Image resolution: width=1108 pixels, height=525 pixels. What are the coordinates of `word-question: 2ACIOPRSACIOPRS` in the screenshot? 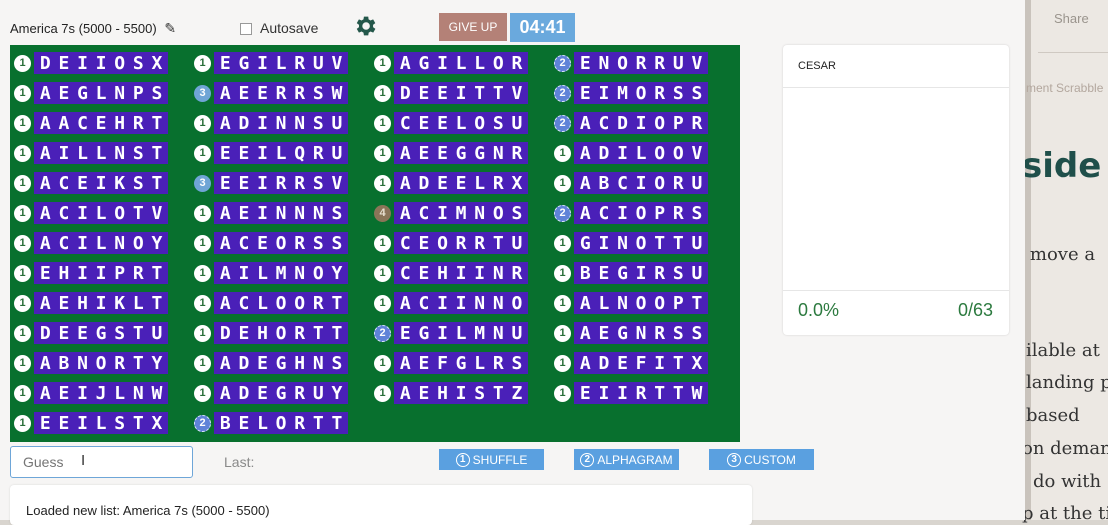 It's located at (631, 213).